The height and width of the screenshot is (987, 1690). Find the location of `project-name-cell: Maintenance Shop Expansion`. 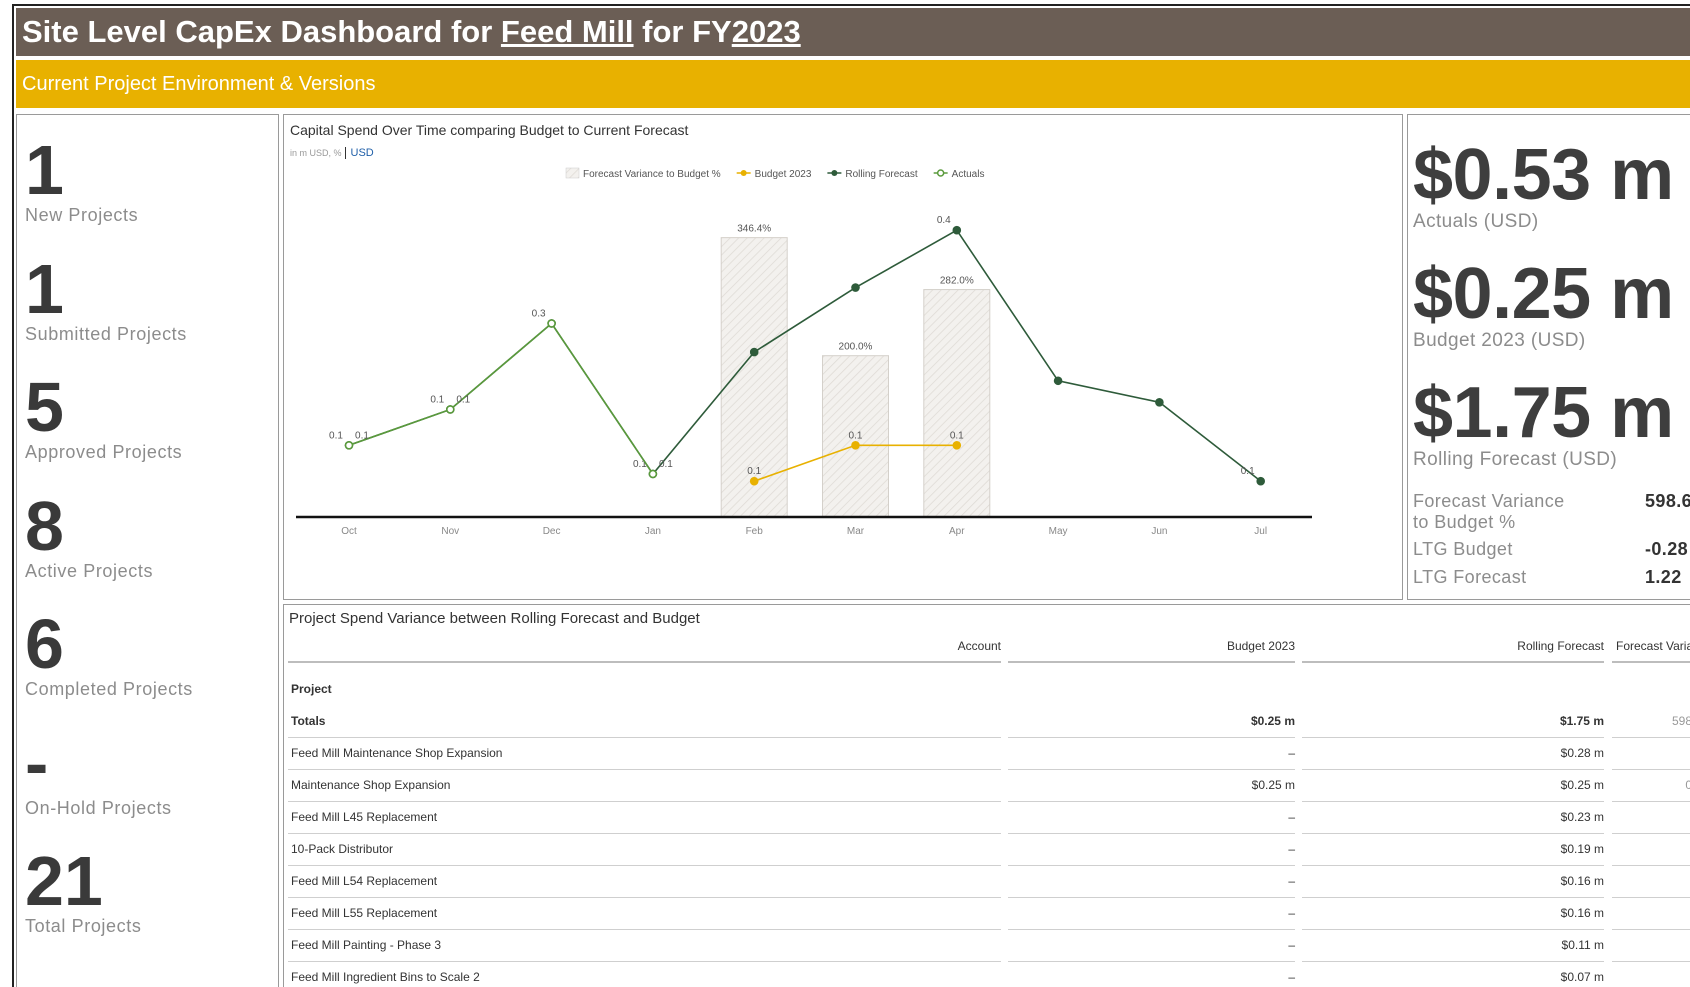

project-name-cell: Maintenance Shop Expansion is located at coordinates (644, 786).